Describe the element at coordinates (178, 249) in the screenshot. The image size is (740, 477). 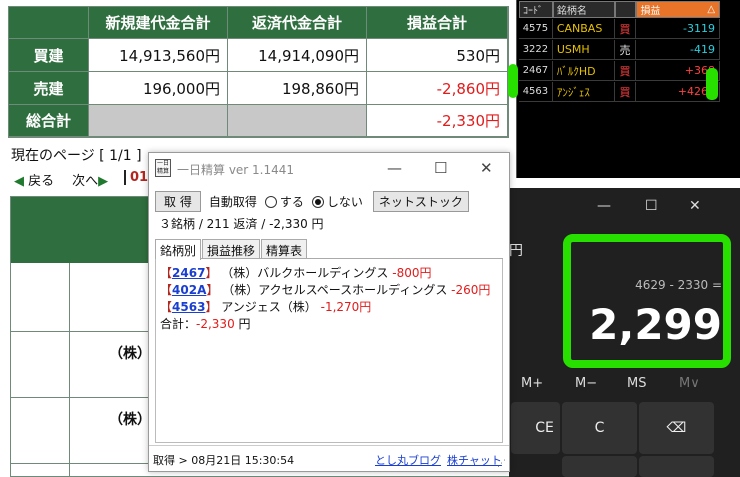
I see `tab-by-stock: 銘柄別` at that location.